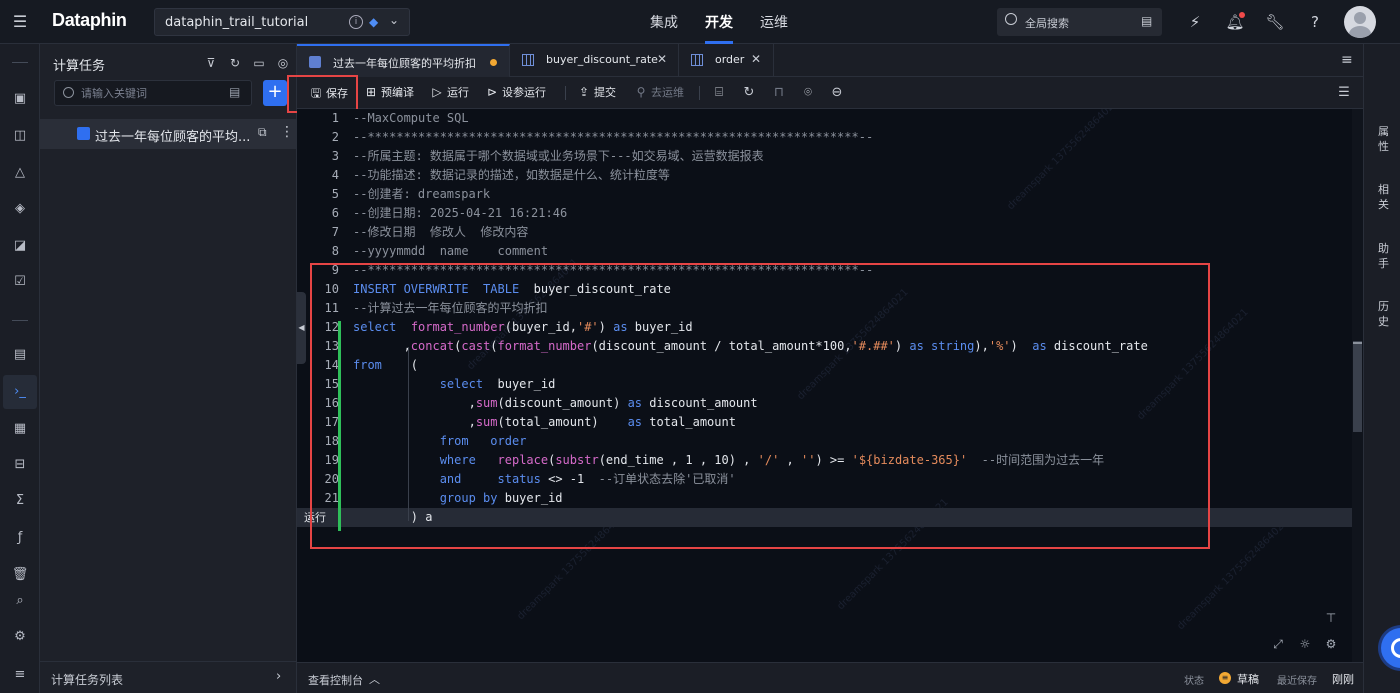 Image resolution: width=1400 pixels, height=693 pixels. What do you see at coordinates (719, 22) in the screenshot?
I see `nav-tab-development: 开发` at bounding box center [719, 22].